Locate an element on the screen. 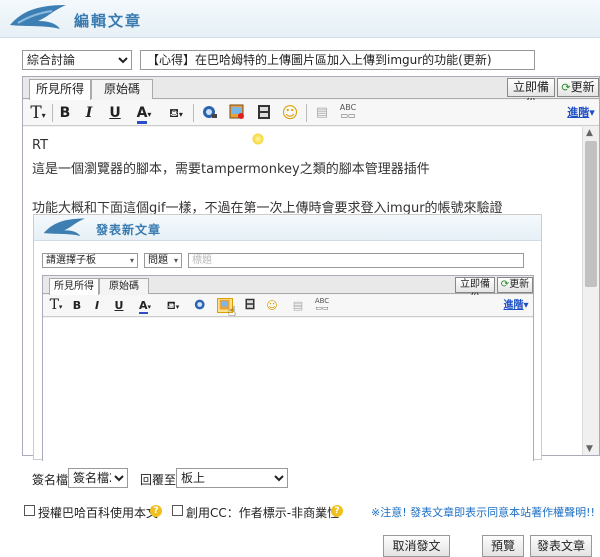 This screenshot has width=600, height=557. gif-tab-source: 原始碼 is located at coordinates (124, 286).